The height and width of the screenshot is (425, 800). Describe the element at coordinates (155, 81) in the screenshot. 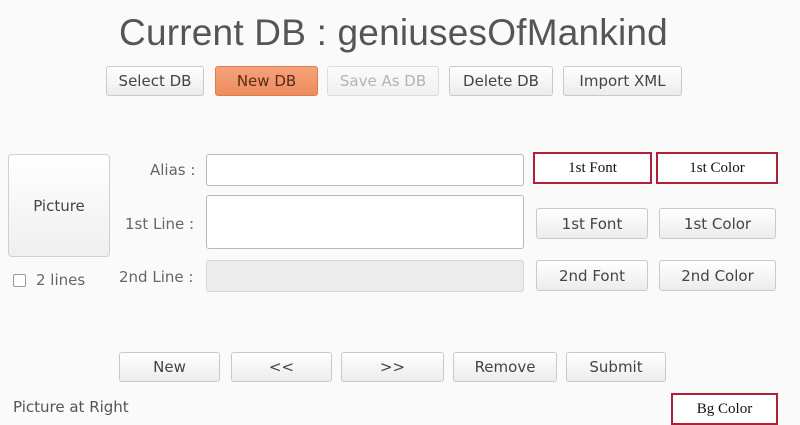

I see `select-db-button: Select DB` at that location.